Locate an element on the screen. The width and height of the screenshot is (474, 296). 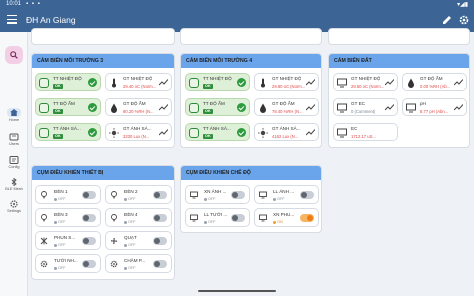
status-time: 10:01 is located at coordinates (14, 4).